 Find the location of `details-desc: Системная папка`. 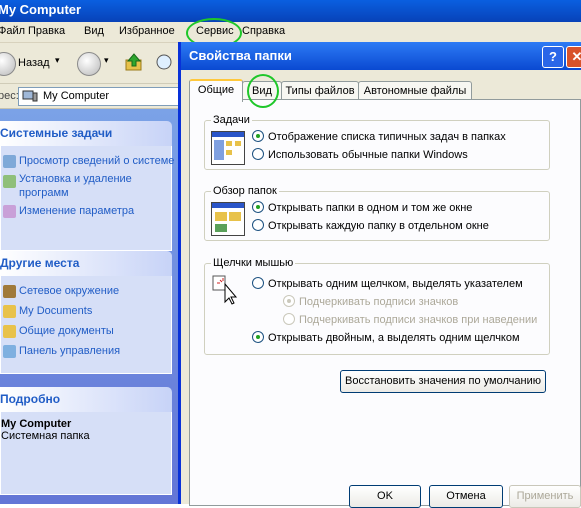

details-desc: Системная папка is located at coordinates (45, 436).